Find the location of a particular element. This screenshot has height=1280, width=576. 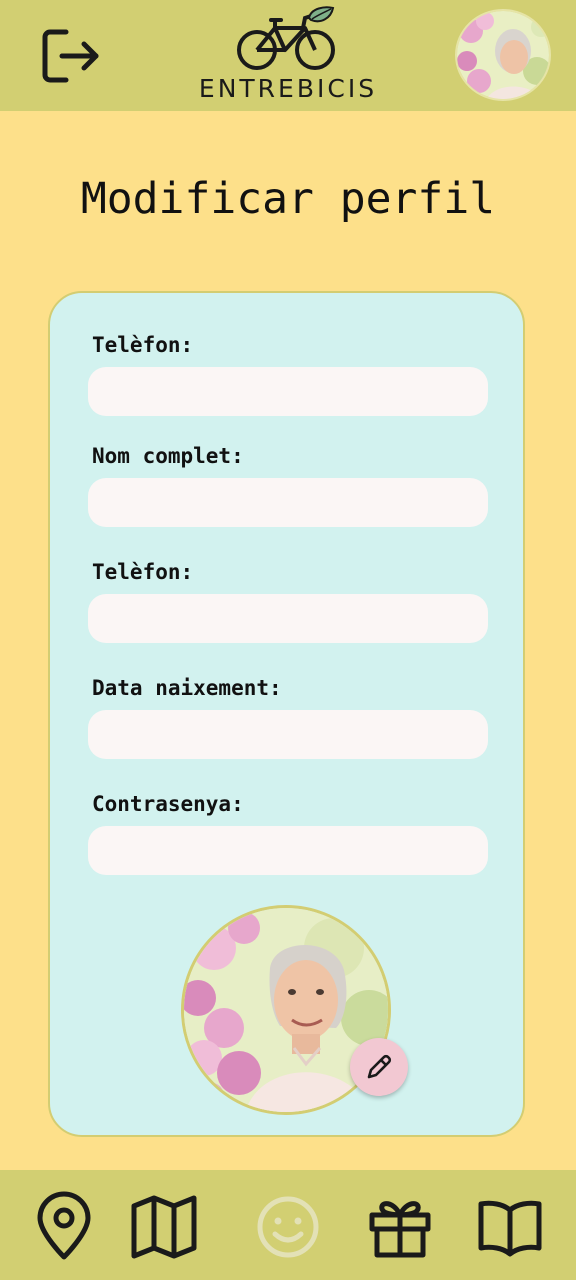

phone-label: Telèfon: is located at coordinates (143, 345).